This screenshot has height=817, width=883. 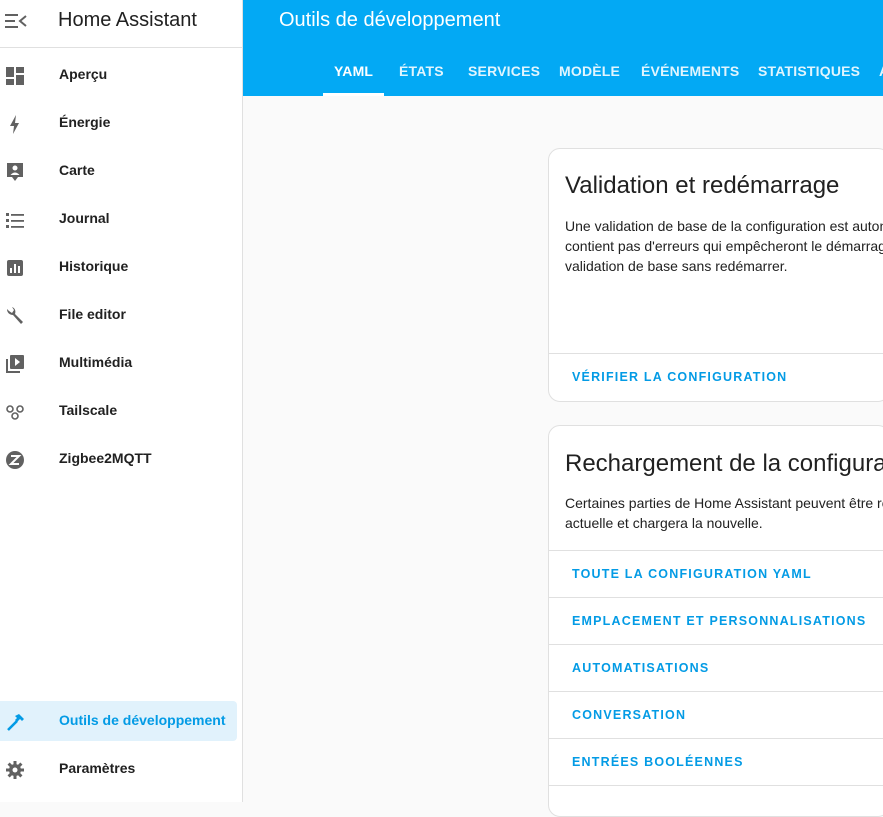 What do you see at coordinates (679, 377) in the screenshot?
I see `check-config-button: VÉRIFIER LA CONFIGURATION` at bounding box center [679, 377].